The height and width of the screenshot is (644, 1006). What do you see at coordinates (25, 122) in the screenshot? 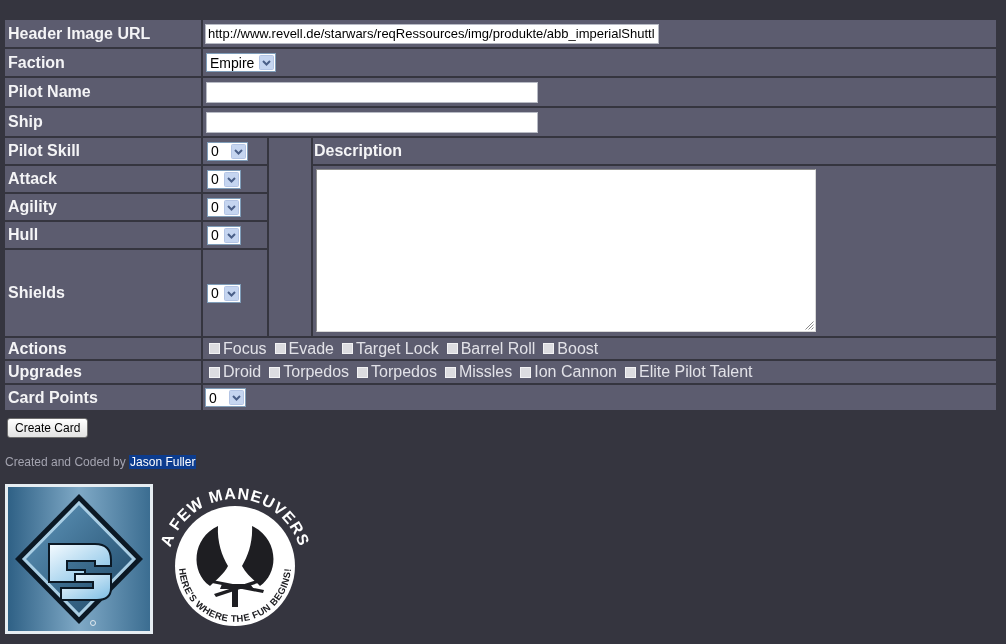
I see `field-label: Ship` at bounding box center [25, 122].